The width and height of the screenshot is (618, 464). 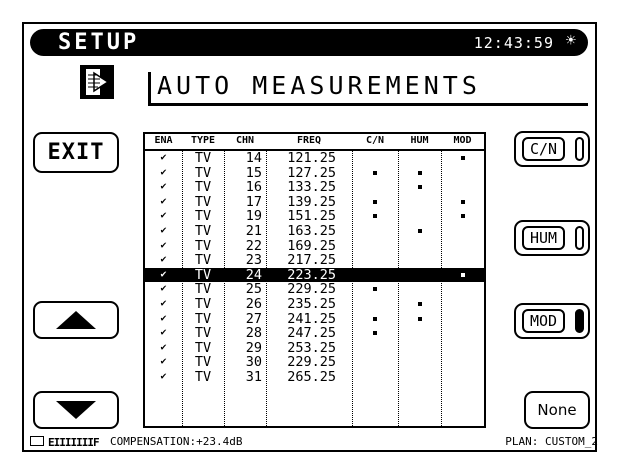 I want to click on channel-cell: 31, so click(x=253, y=376).